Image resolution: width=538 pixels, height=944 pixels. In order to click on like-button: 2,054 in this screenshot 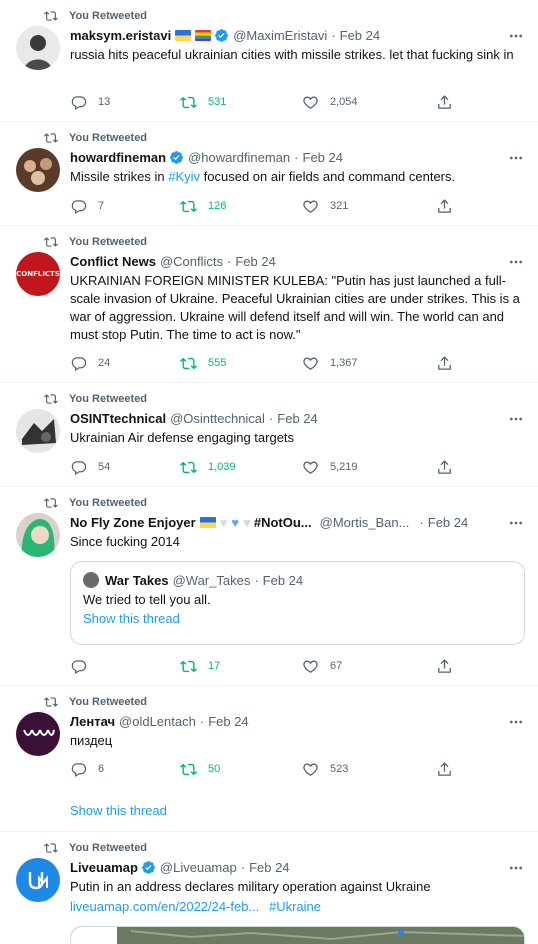, I will do `click(330, 102)`.